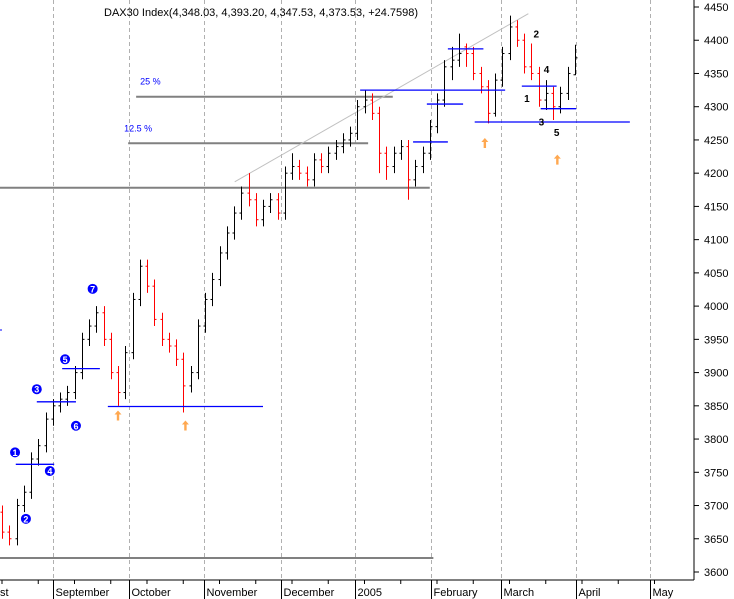  I want to click on wave-marker: 2, so click(25, 518).